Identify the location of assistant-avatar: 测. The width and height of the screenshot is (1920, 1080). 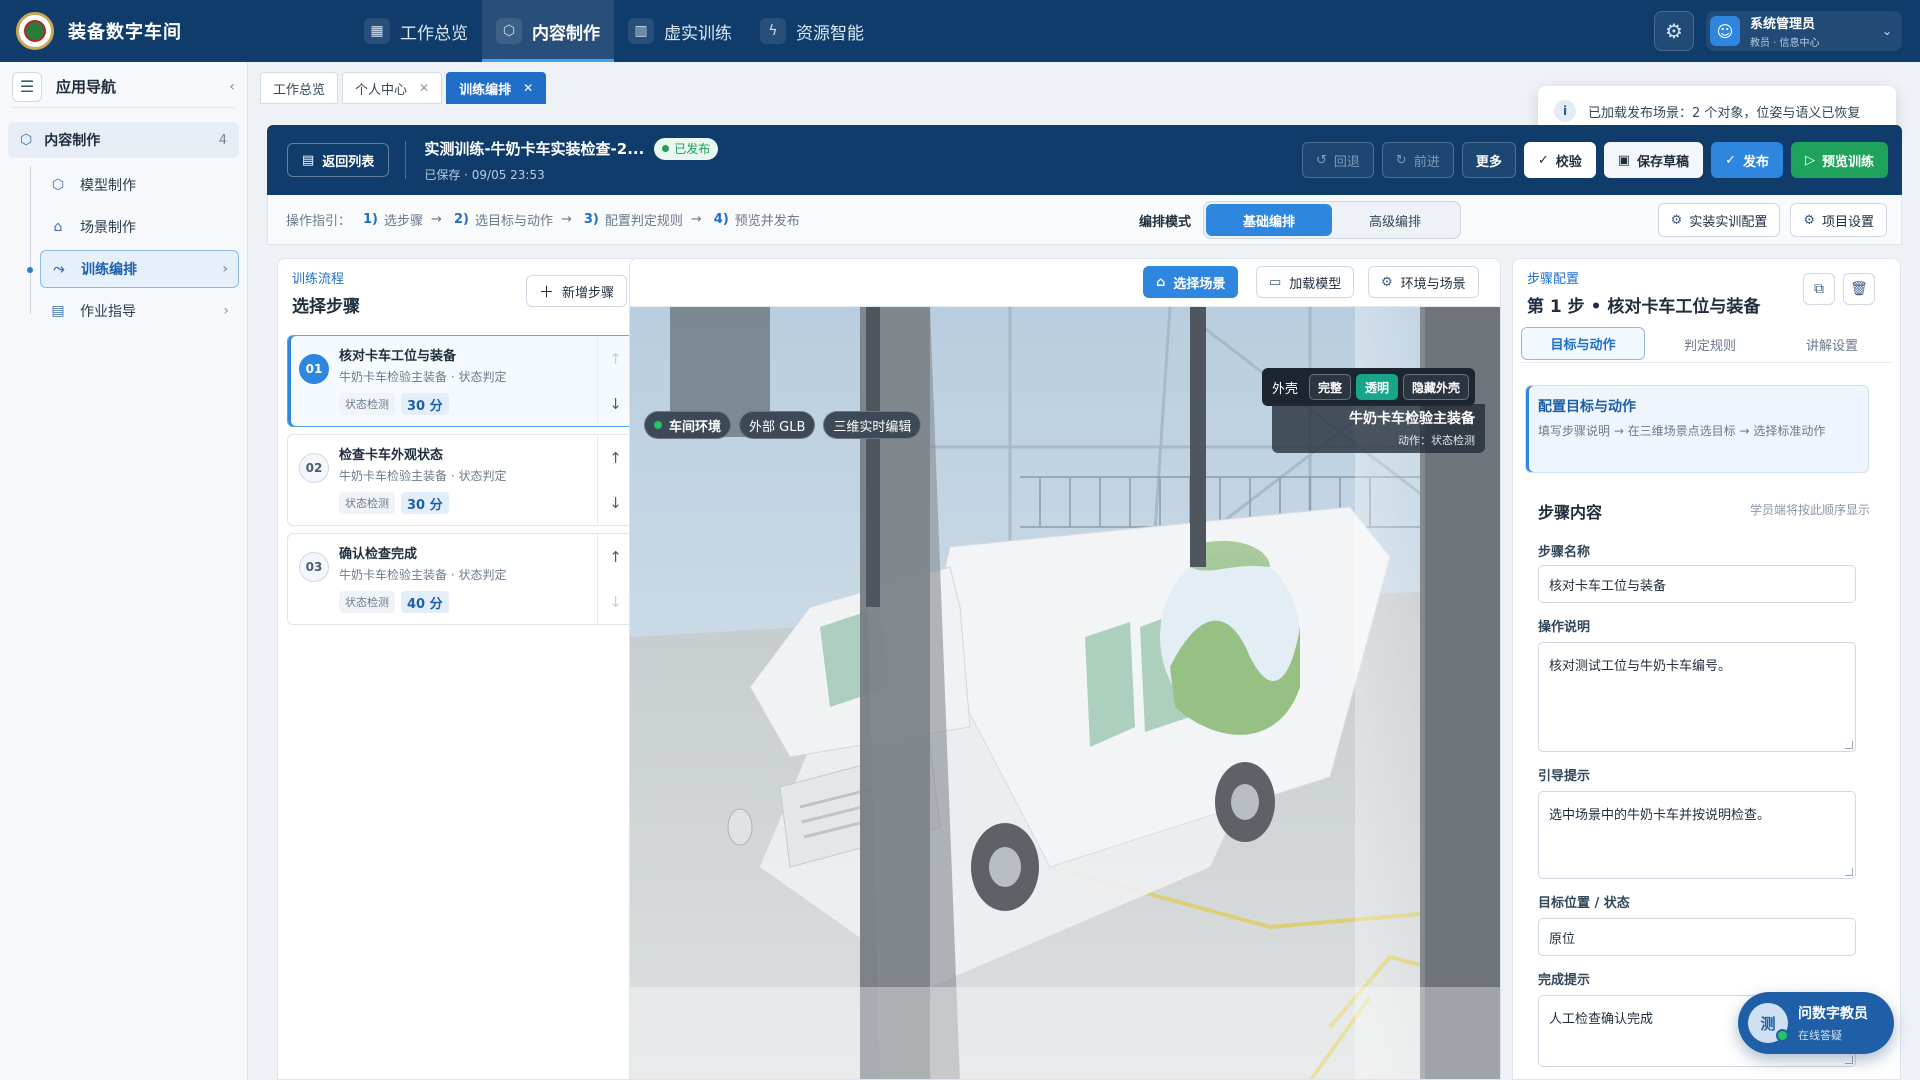
(1768, 1023).